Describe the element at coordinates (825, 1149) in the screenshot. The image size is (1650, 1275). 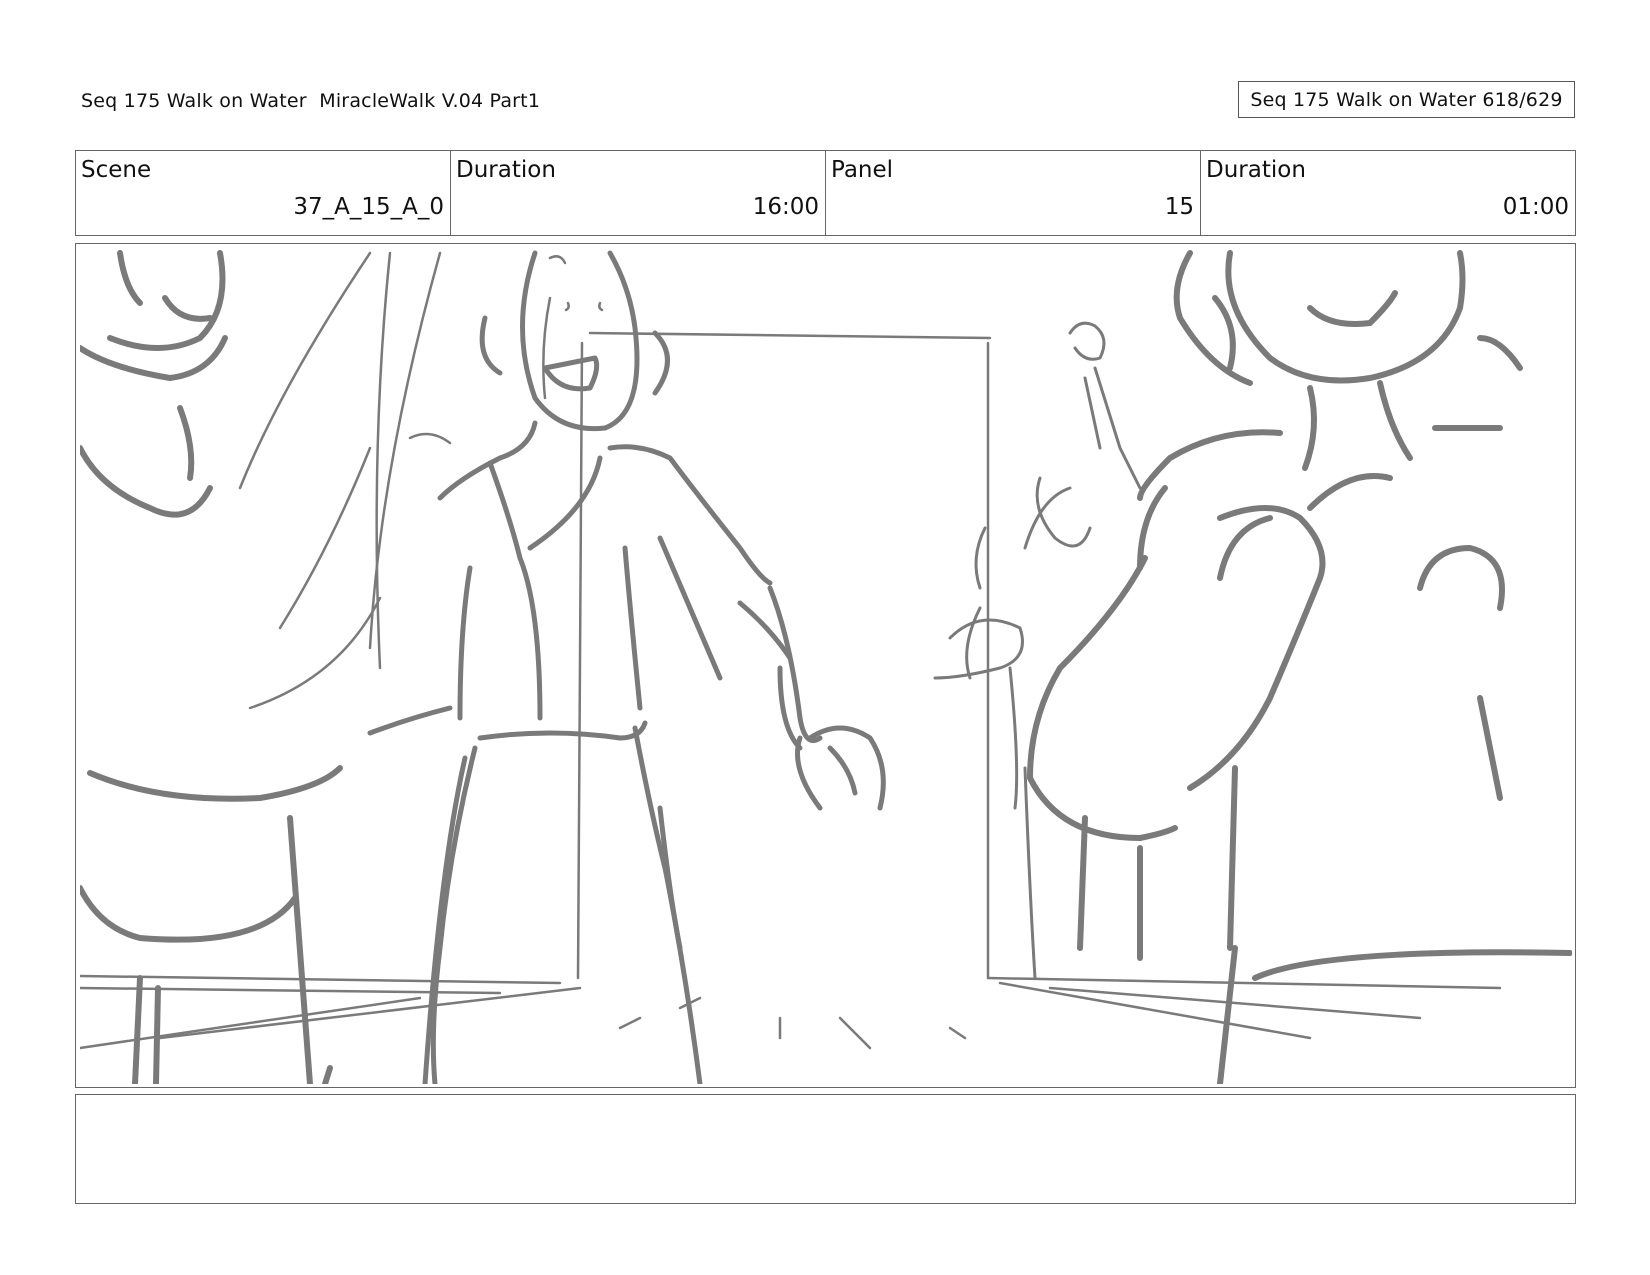
I see `panel-notes-box` at that location.